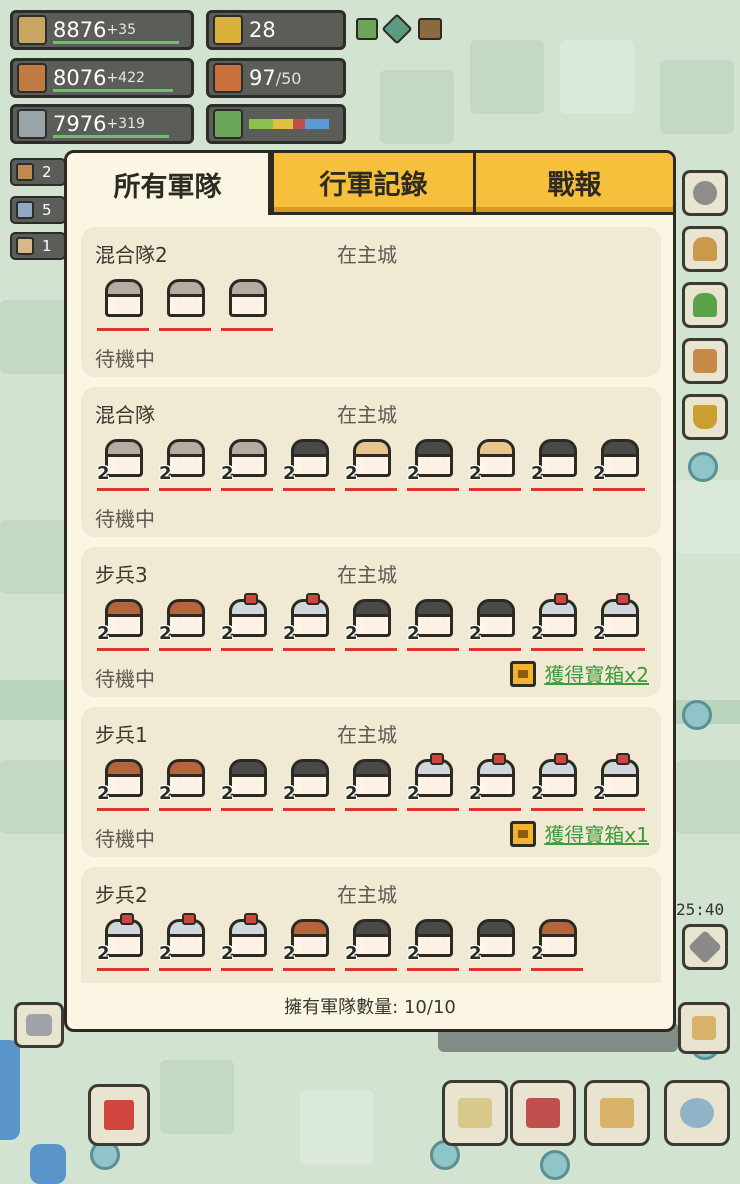  Describe the element at coordinates (38, 172) in the screenshot. I see `side-chip-books: 2` at that location.